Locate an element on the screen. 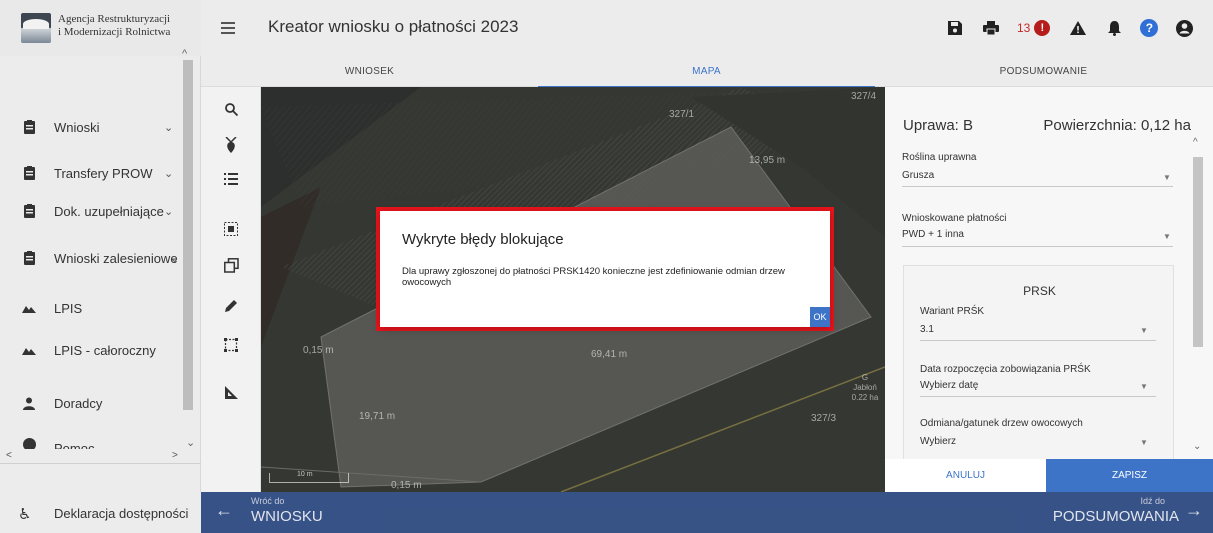 Image resolution: width=1213 pixels, height=533 pixels. sidebar-item-doradcy: Doradcy is located at coordinates (91, 403).